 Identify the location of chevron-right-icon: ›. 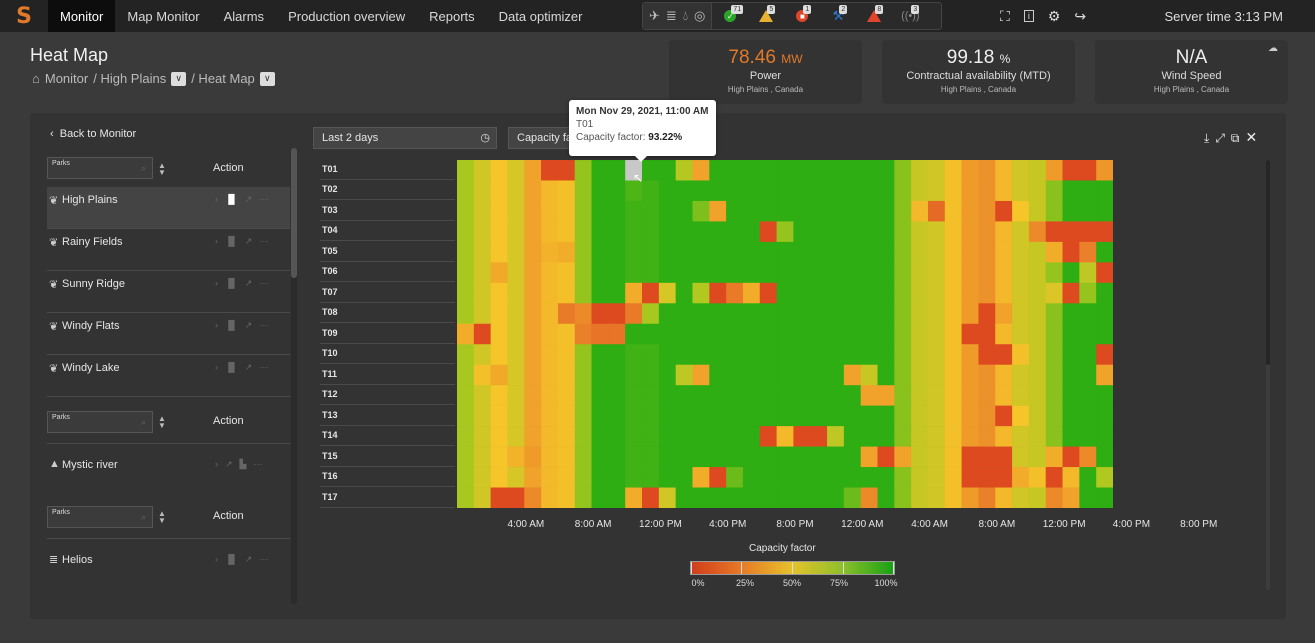
(216, 325).